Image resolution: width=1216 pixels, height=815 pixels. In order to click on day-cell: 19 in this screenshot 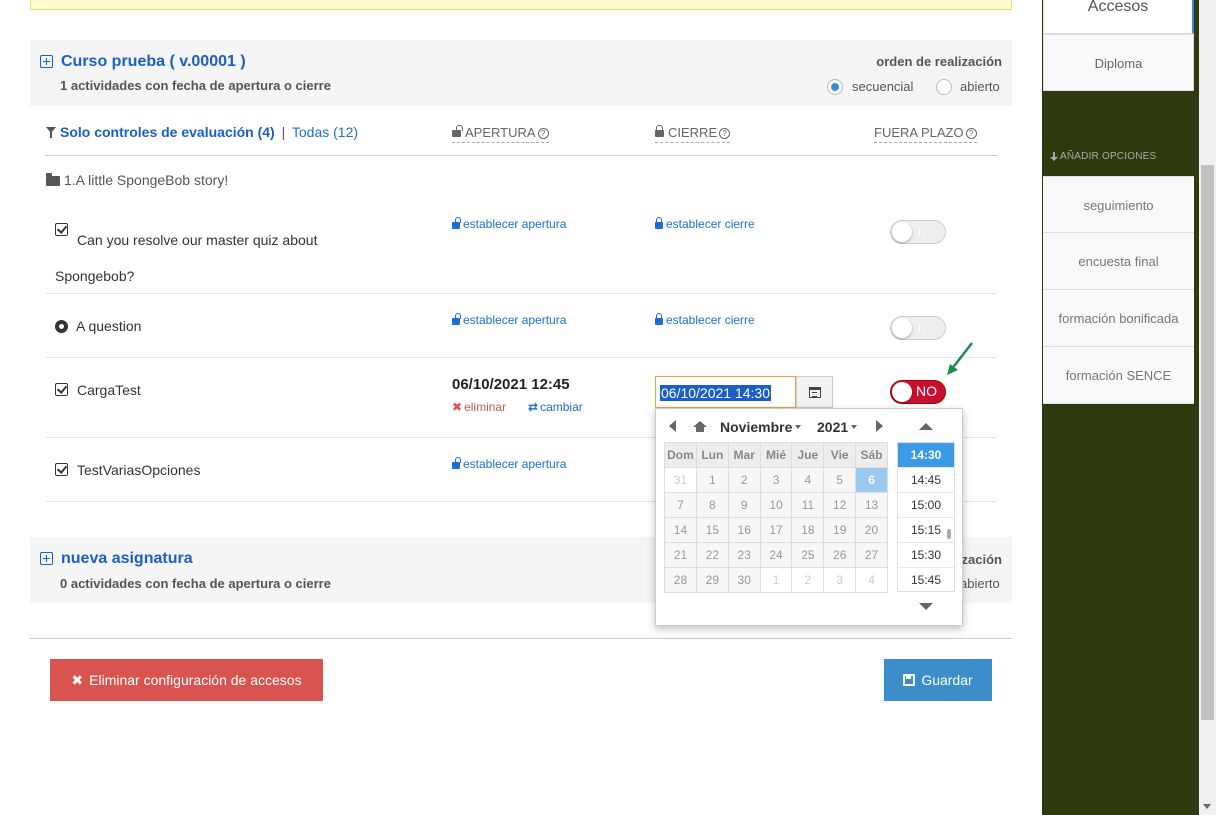, I will do `click(840, 530)`.